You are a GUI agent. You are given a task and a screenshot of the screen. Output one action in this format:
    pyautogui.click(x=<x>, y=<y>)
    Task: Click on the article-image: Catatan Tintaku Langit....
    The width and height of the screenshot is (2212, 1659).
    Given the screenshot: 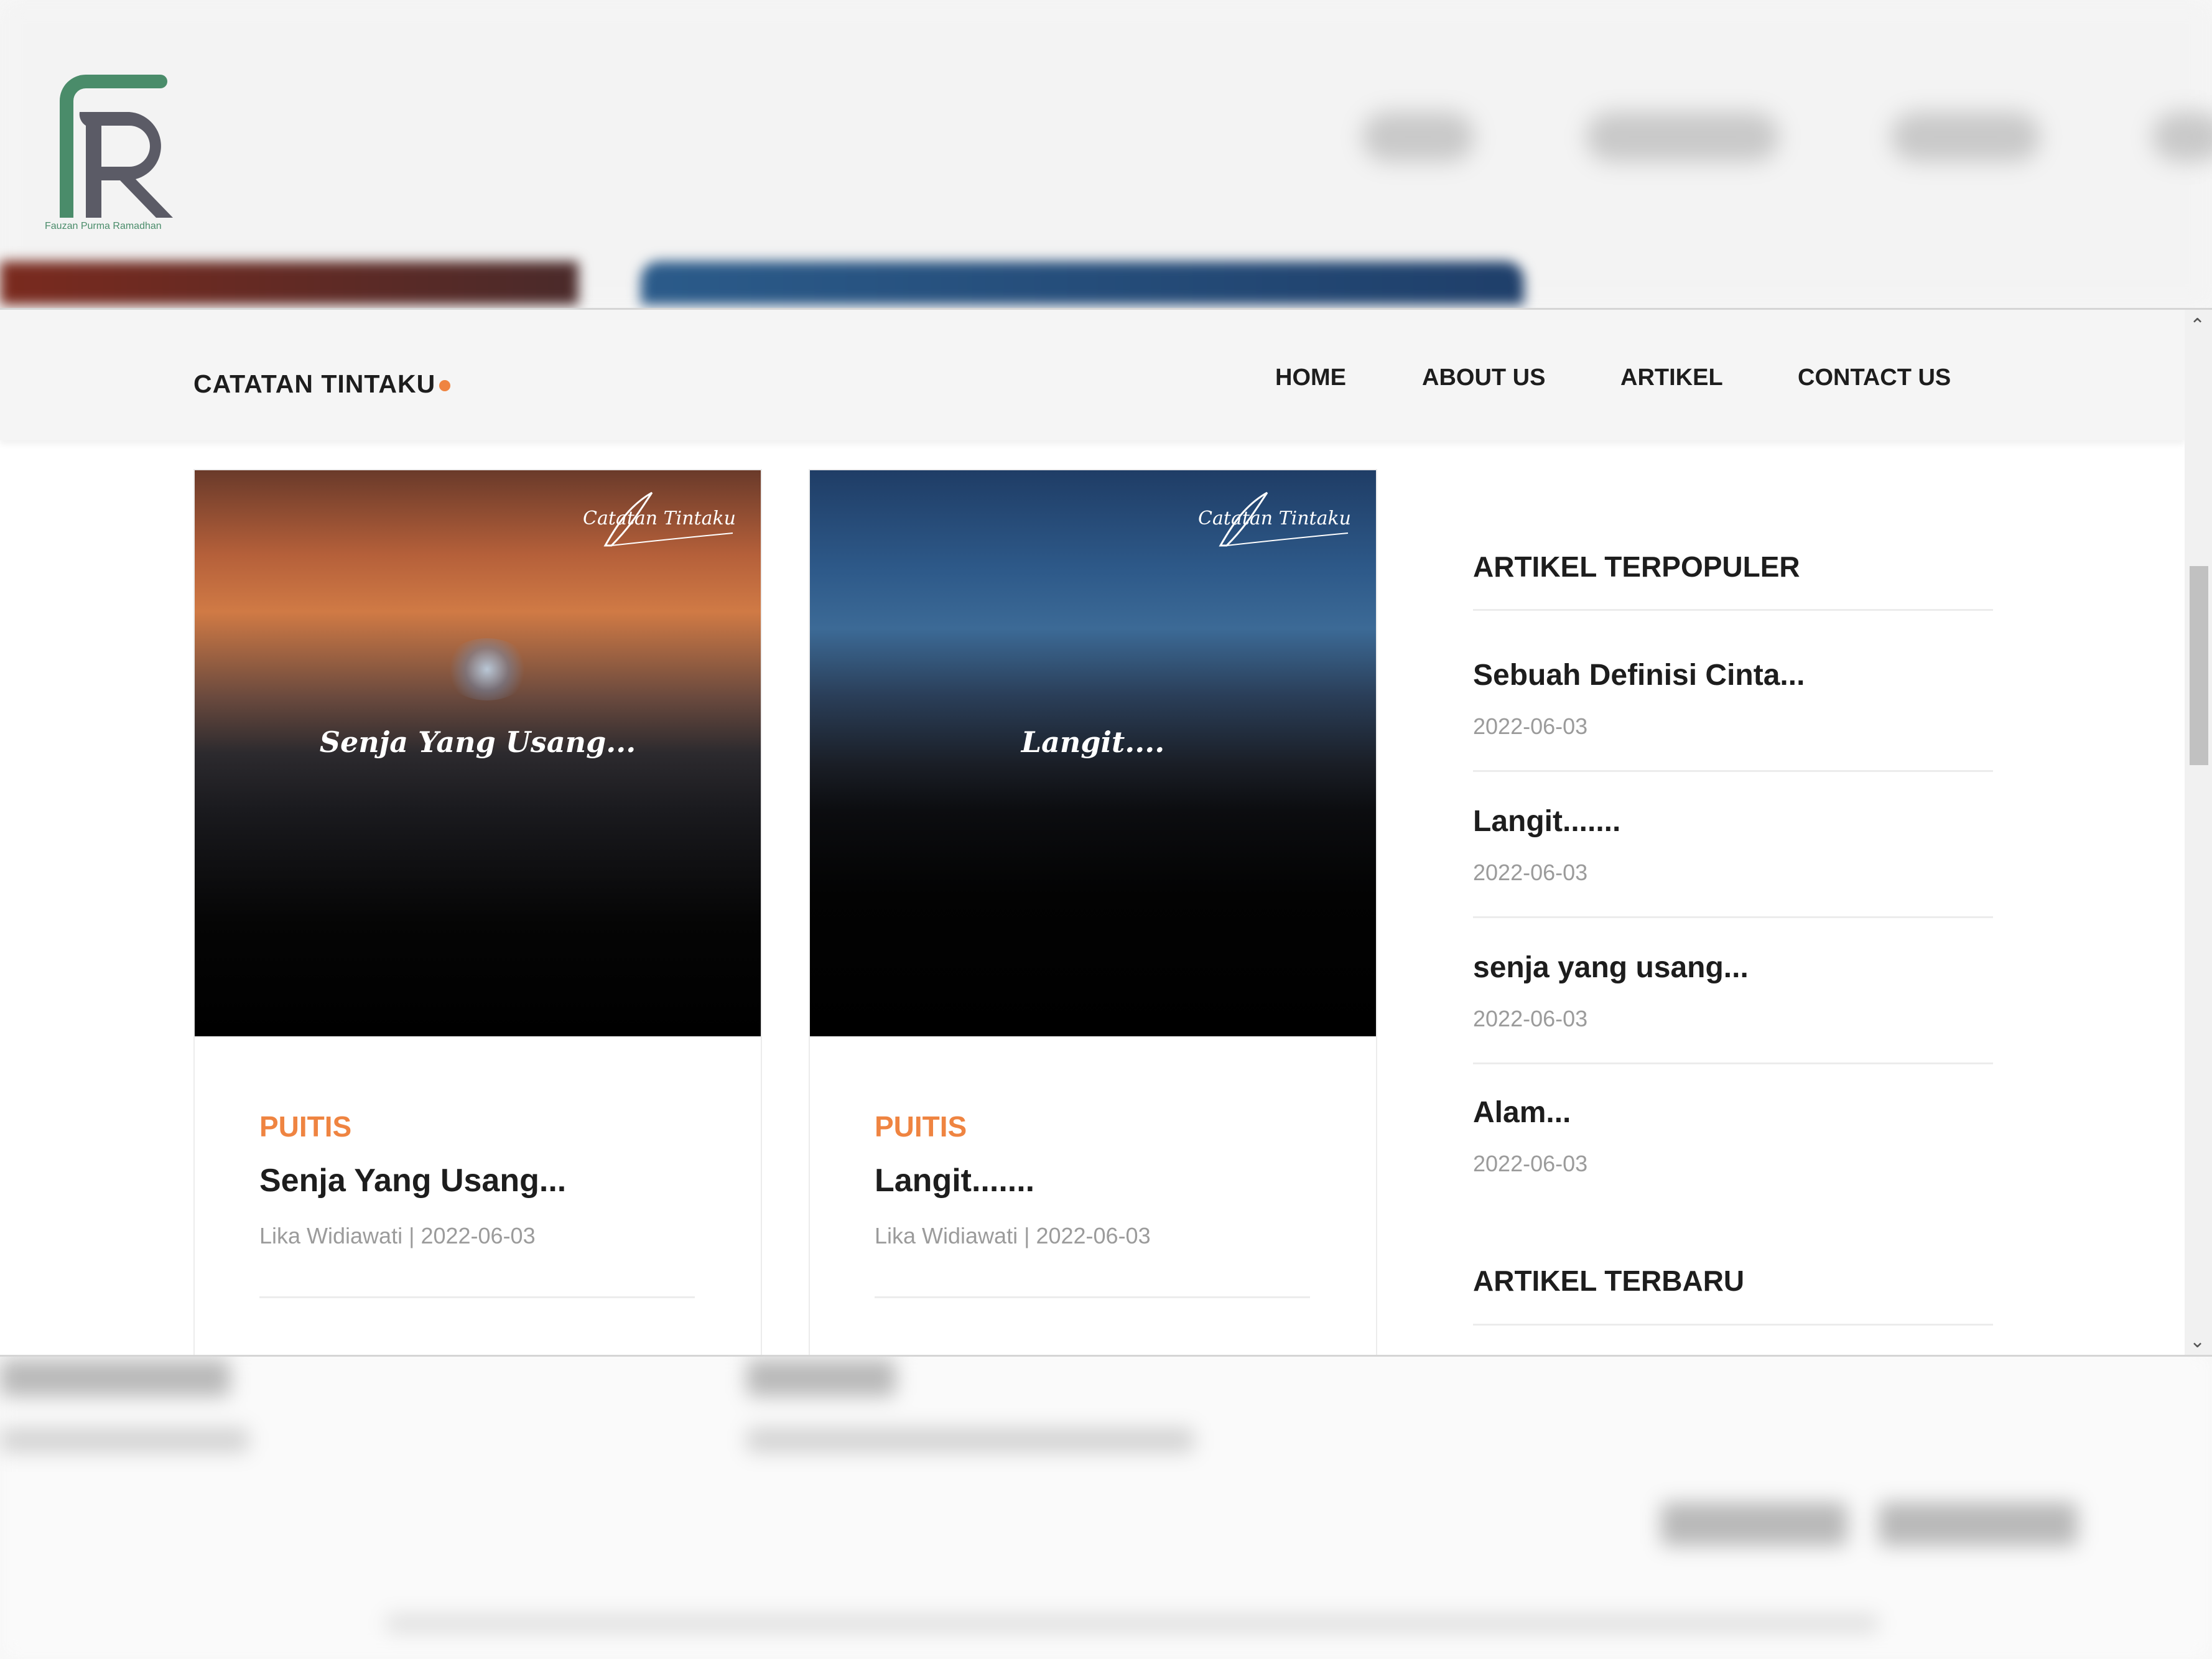 What is the action you would take?
    pyautogui.click(x=1093, y=753)
    